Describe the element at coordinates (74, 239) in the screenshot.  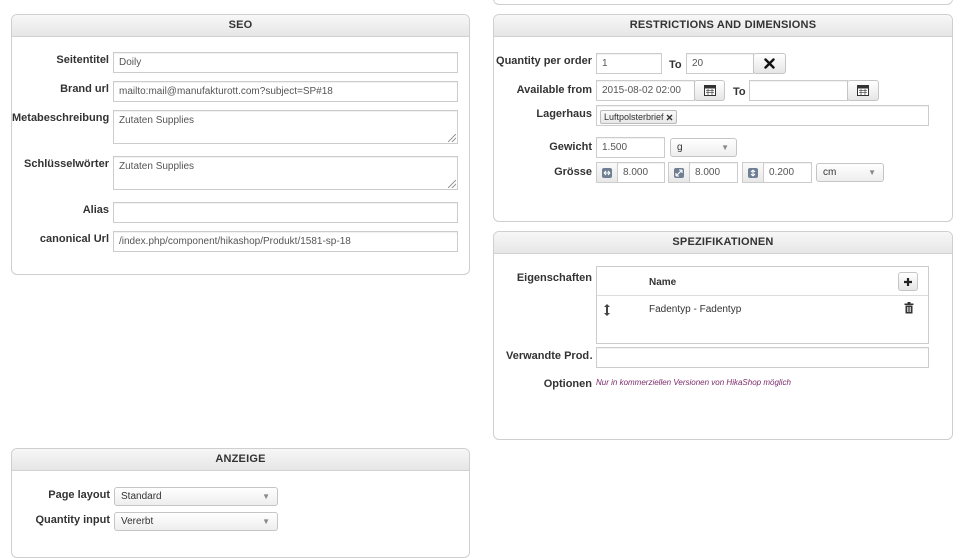
I see `canonical-url-label: canonical Url` at that location.